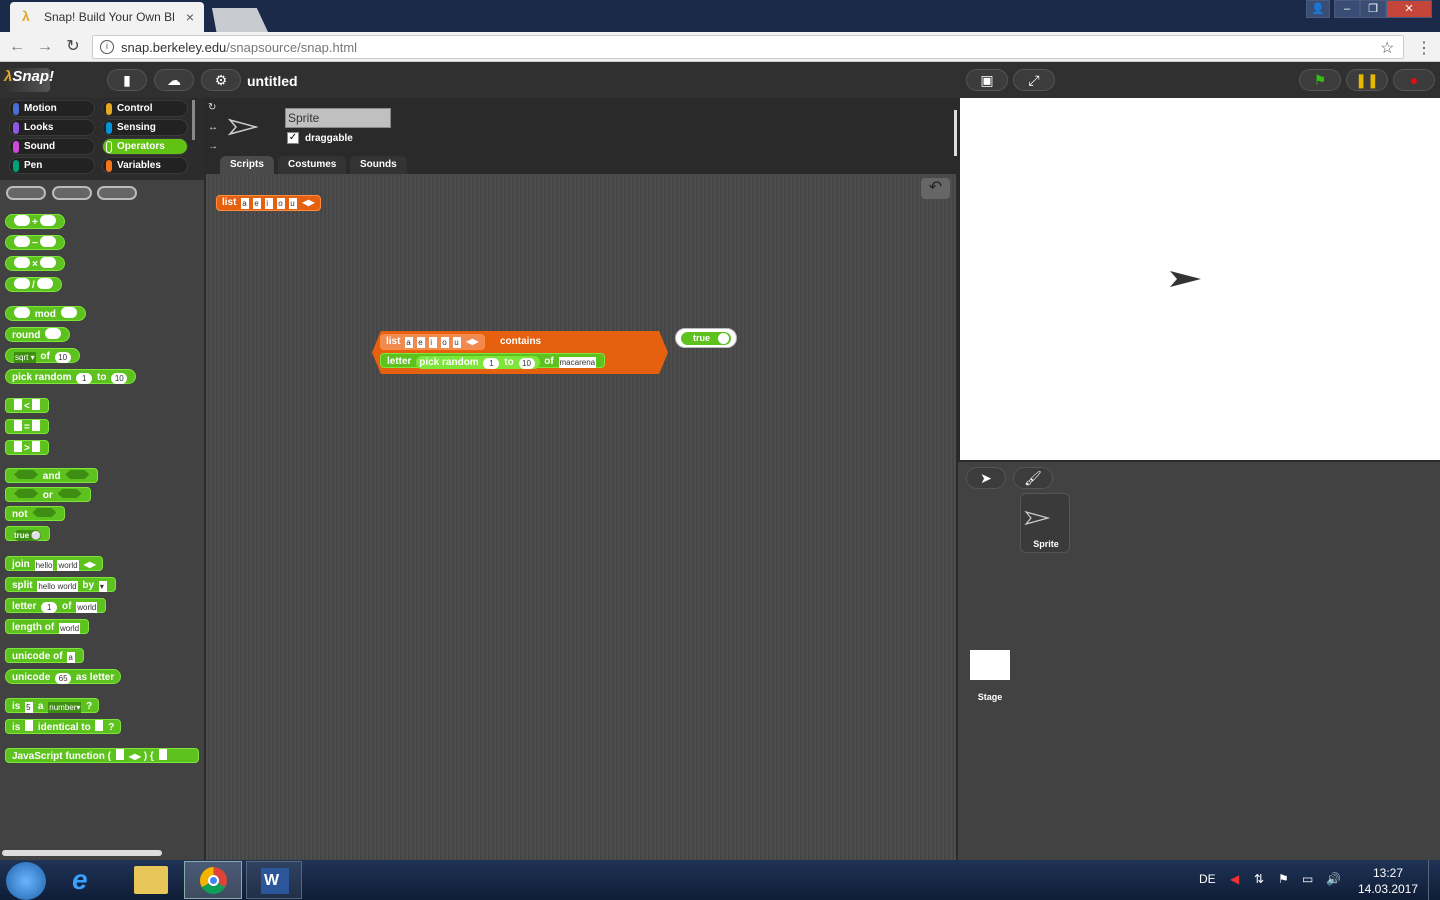  I want to click on category-variables: Variables, so click(145, 165).